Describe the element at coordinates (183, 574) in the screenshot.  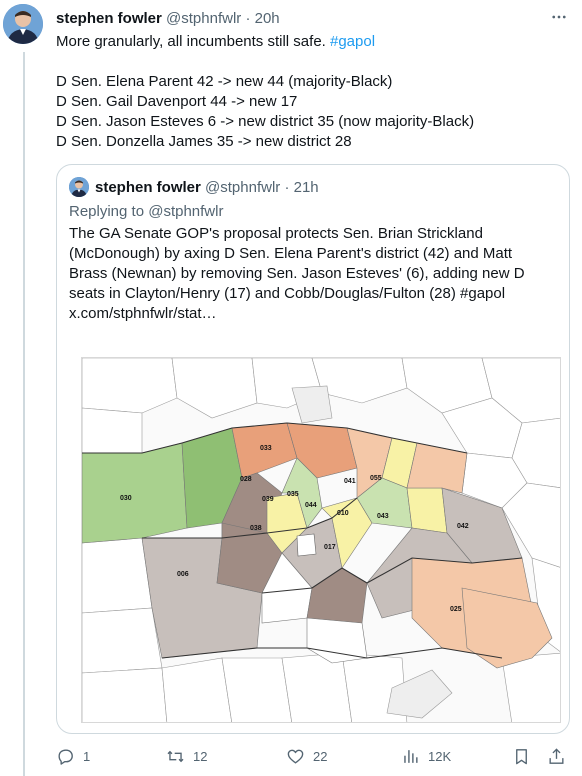
I see `district-label-006: 006` at that location.